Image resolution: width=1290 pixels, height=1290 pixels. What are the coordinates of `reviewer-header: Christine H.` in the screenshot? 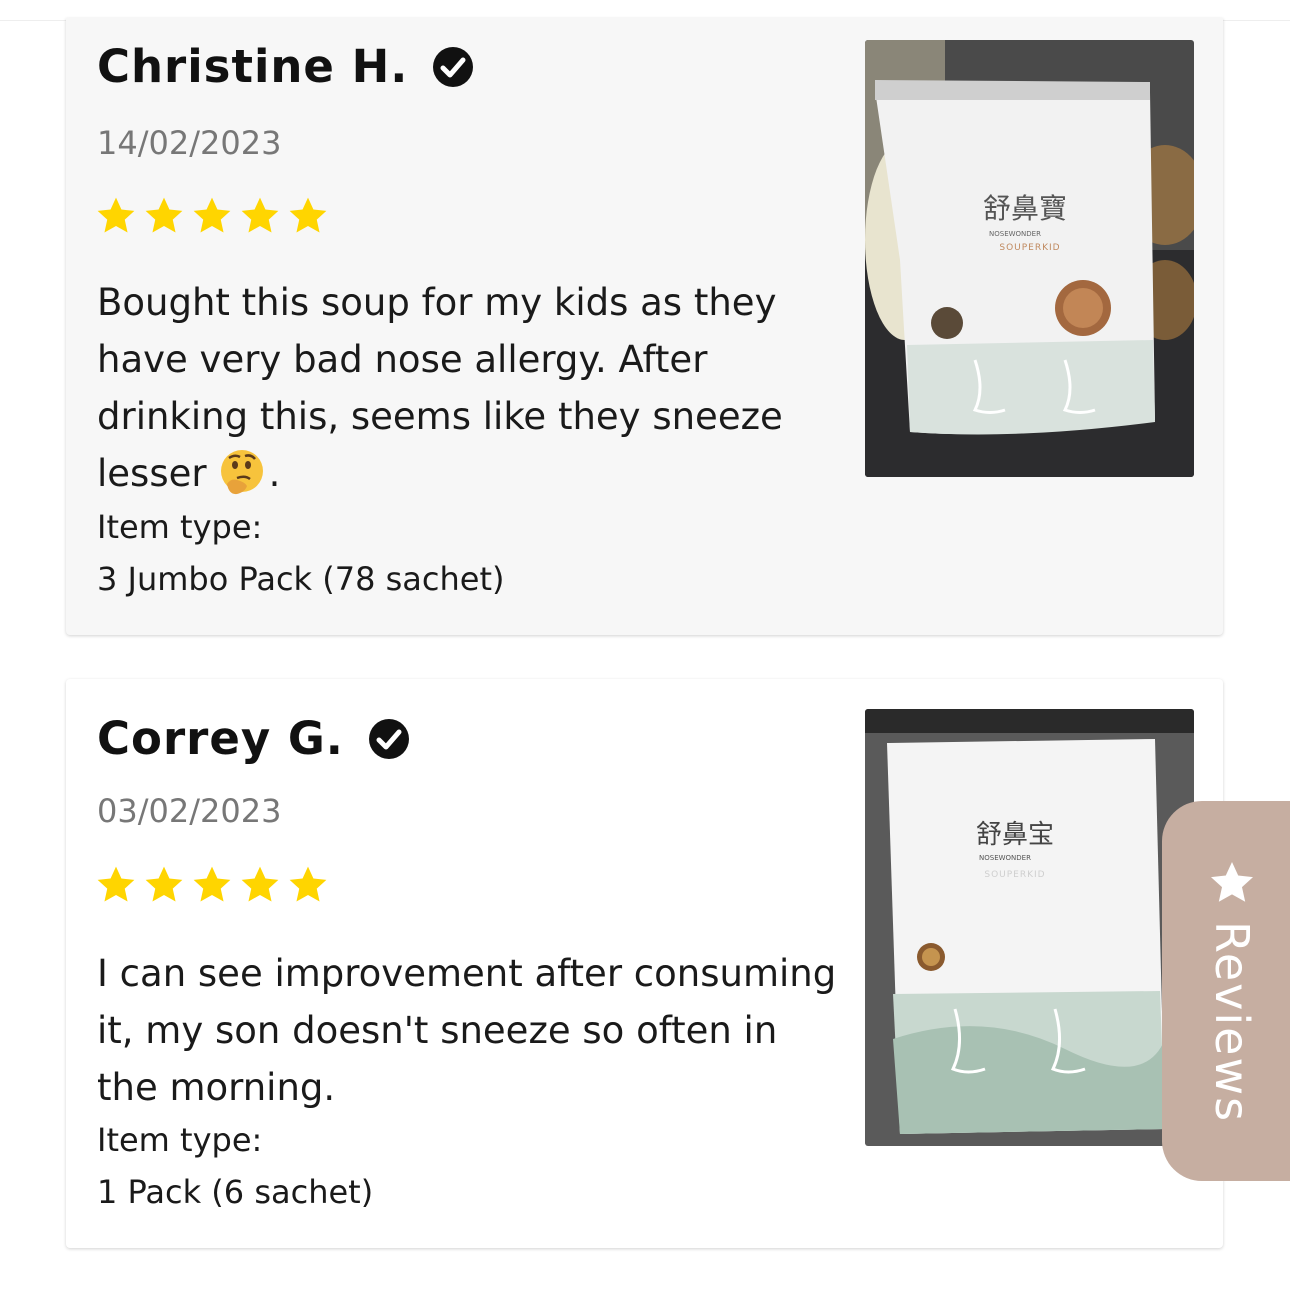 It's located at (285, 66).